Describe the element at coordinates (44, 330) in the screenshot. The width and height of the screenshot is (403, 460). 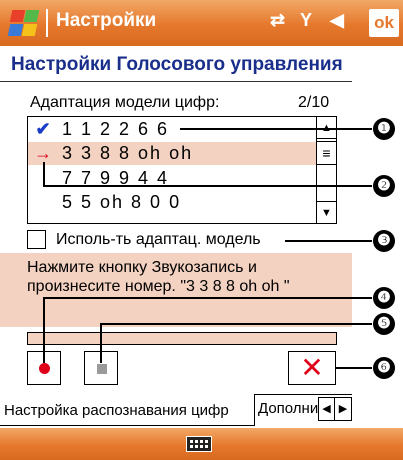
I see `callout-line-4v` at that location.